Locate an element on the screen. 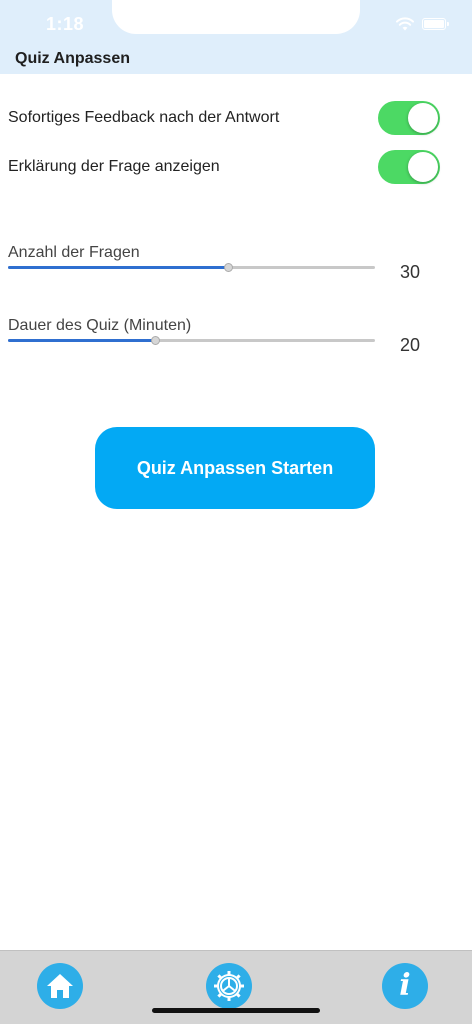 The width and height of the screenshot is (472, 1024). quiz-duration-slider is located at coordinates (191, 340).